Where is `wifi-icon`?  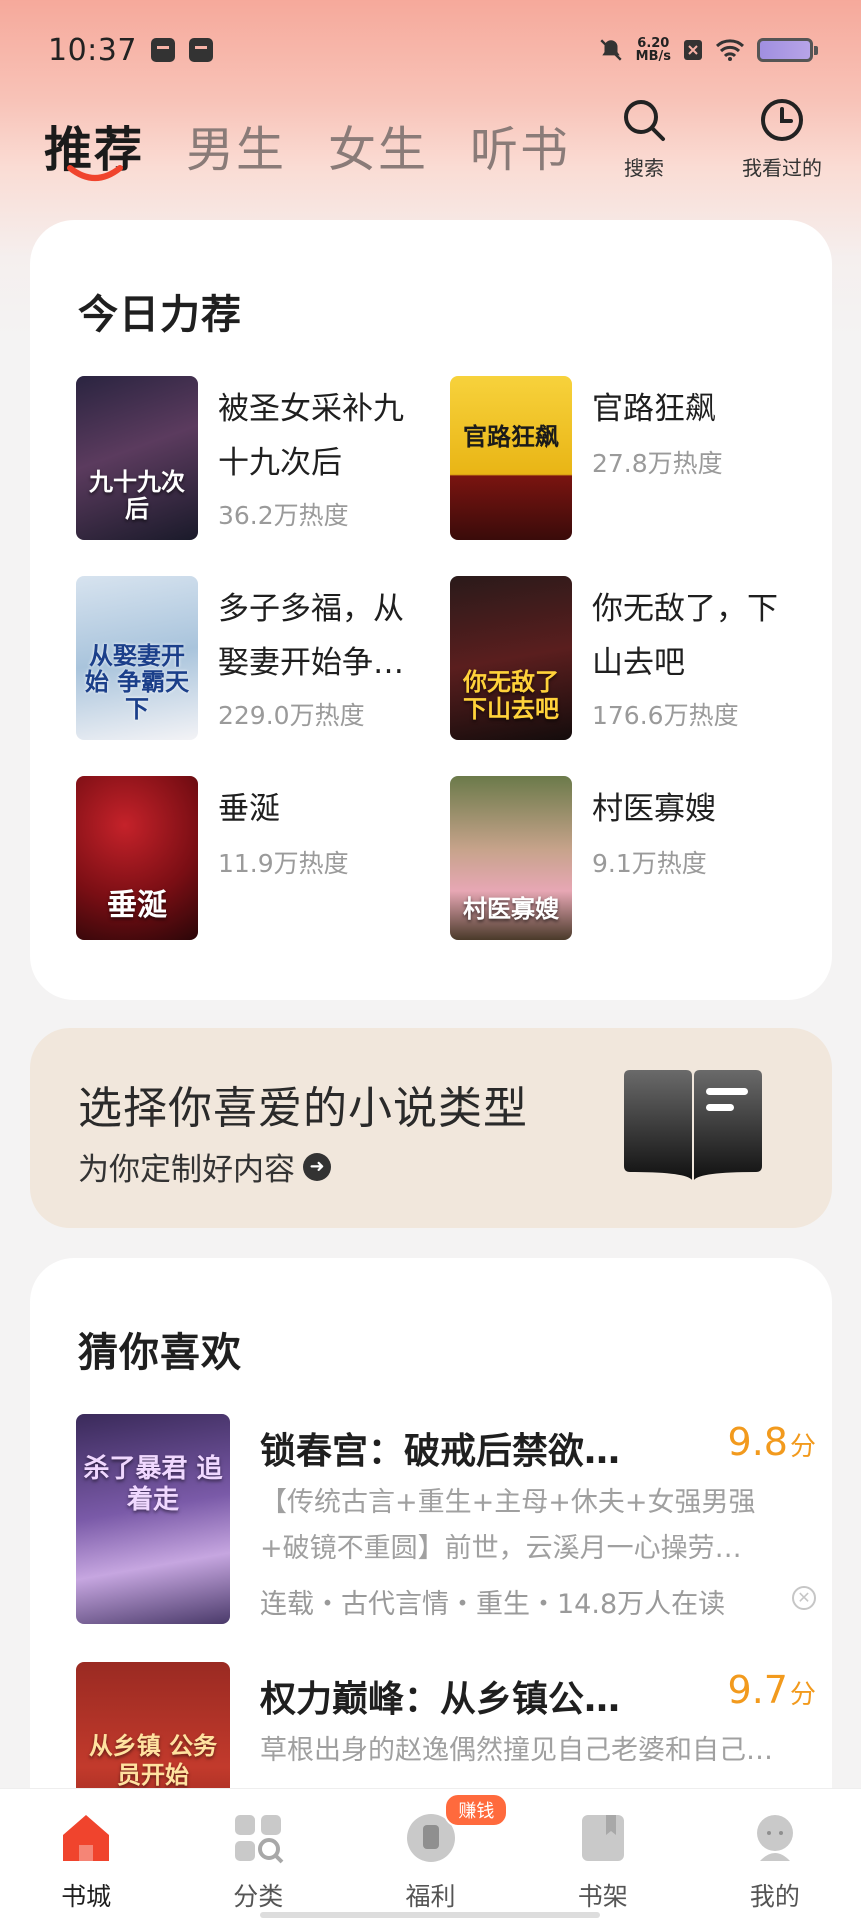 wifi-icon is located at coordinates (730, 50).